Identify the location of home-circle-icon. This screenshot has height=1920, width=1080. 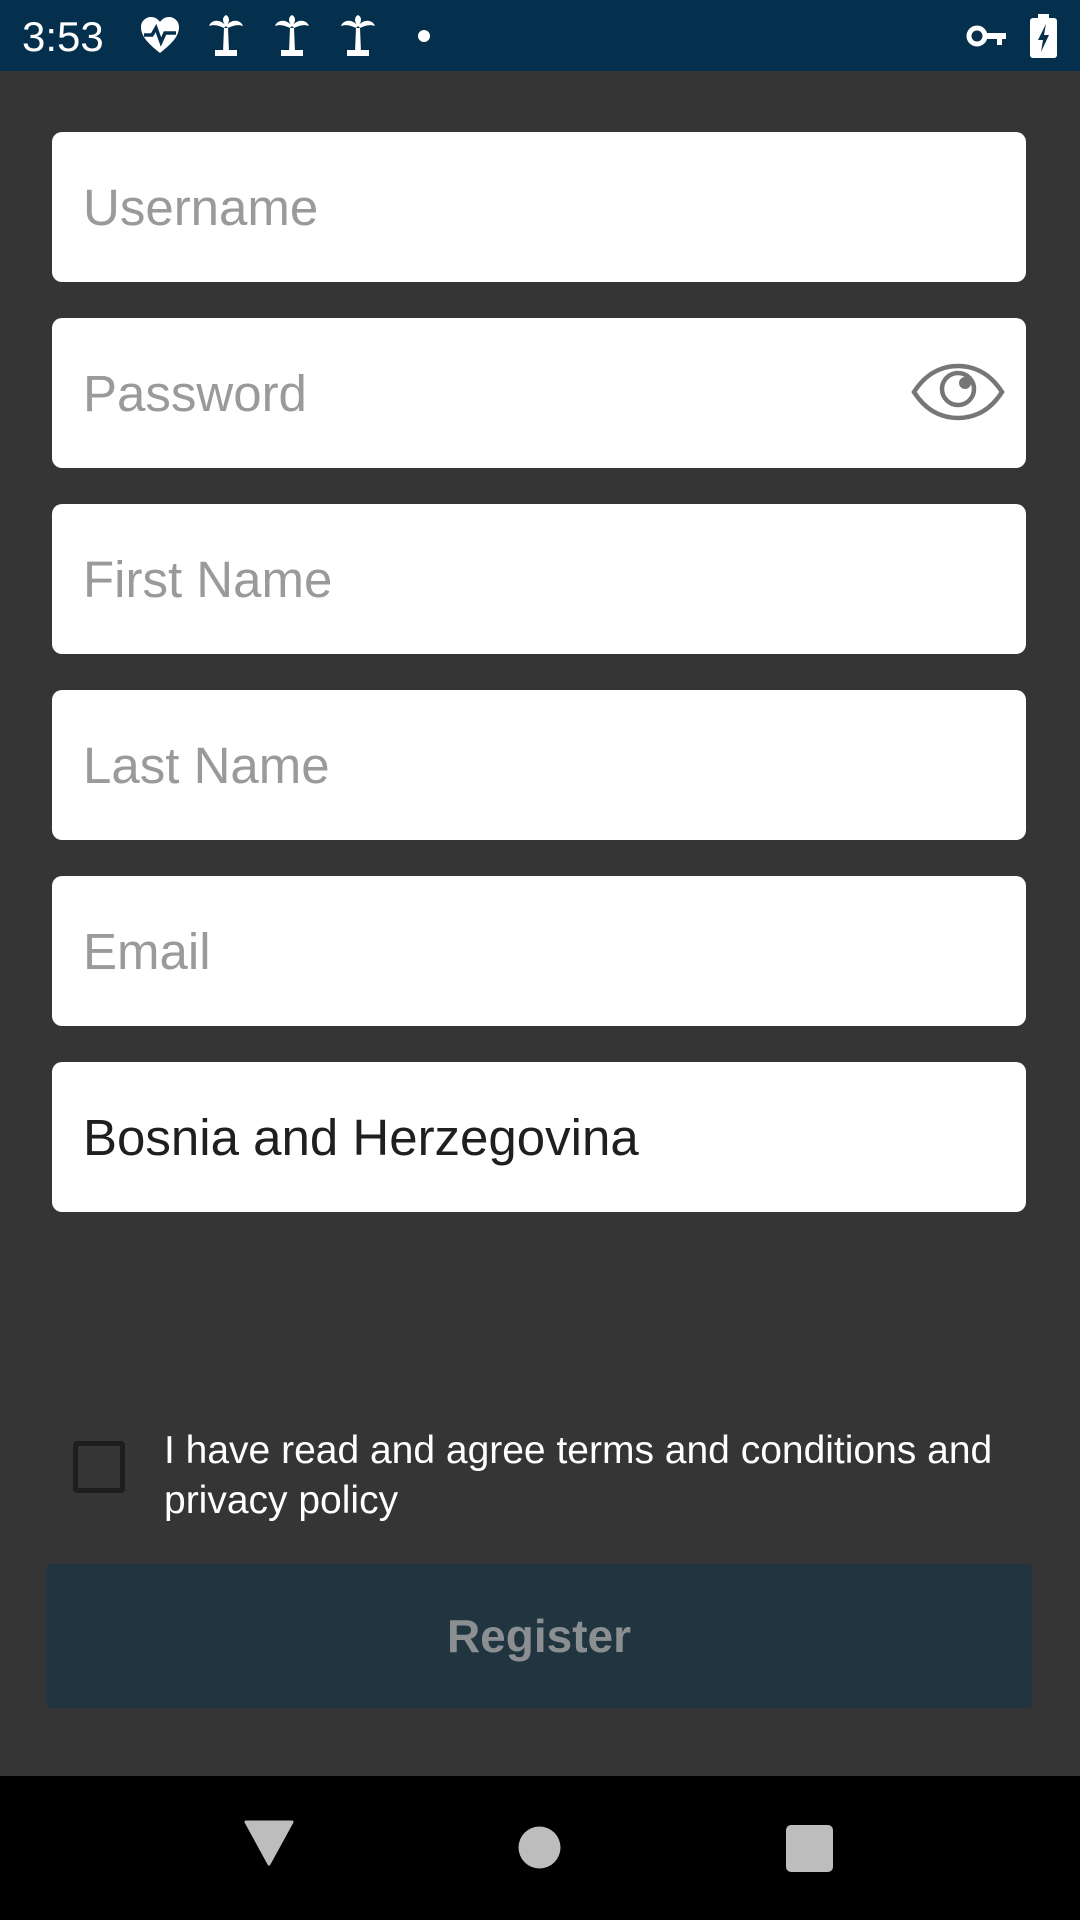
(539, 1847).